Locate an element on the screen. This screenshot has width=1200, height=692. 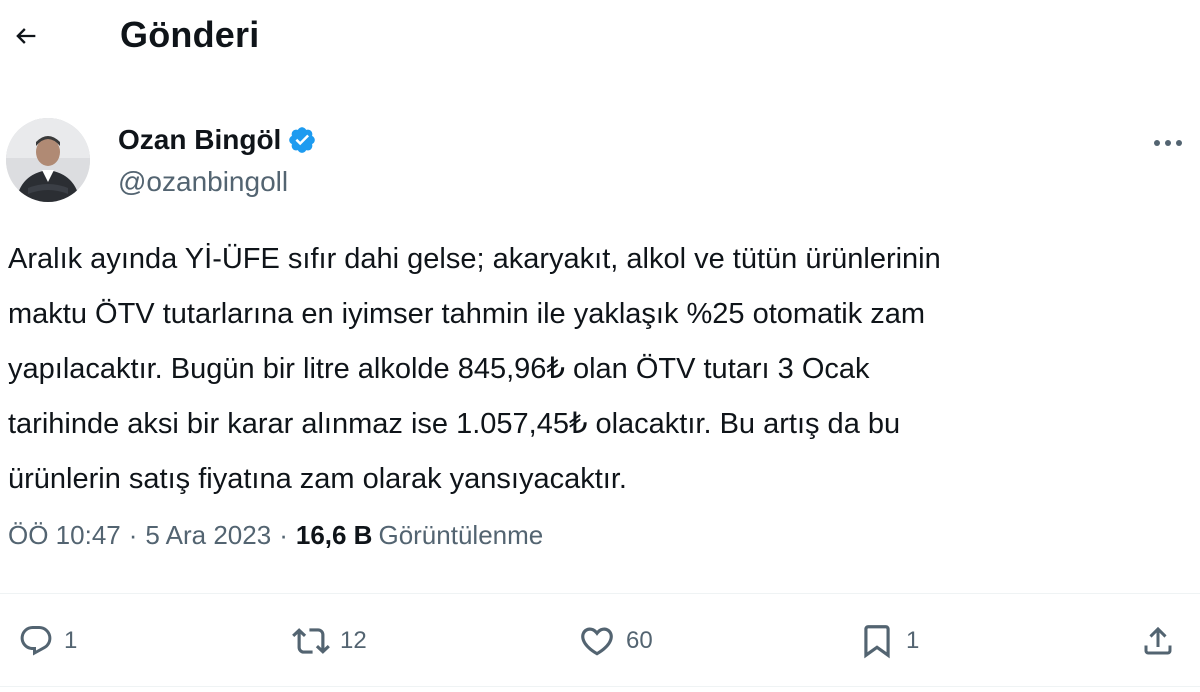
bookmark-count: 1 is located at coordinates (913, 640).